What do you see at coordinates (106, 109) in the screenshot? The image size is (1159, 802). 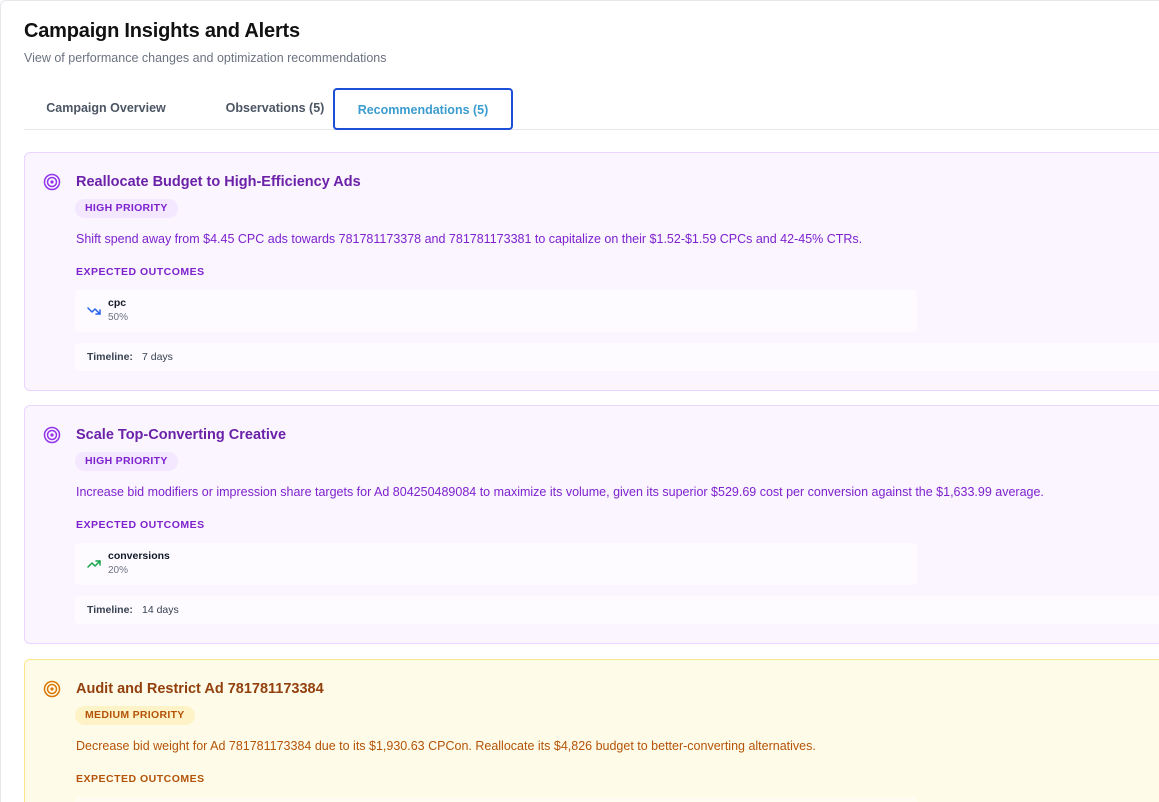 I see `tab-campaign-overview: Campaign Overview` at bounding box center [106, 109].